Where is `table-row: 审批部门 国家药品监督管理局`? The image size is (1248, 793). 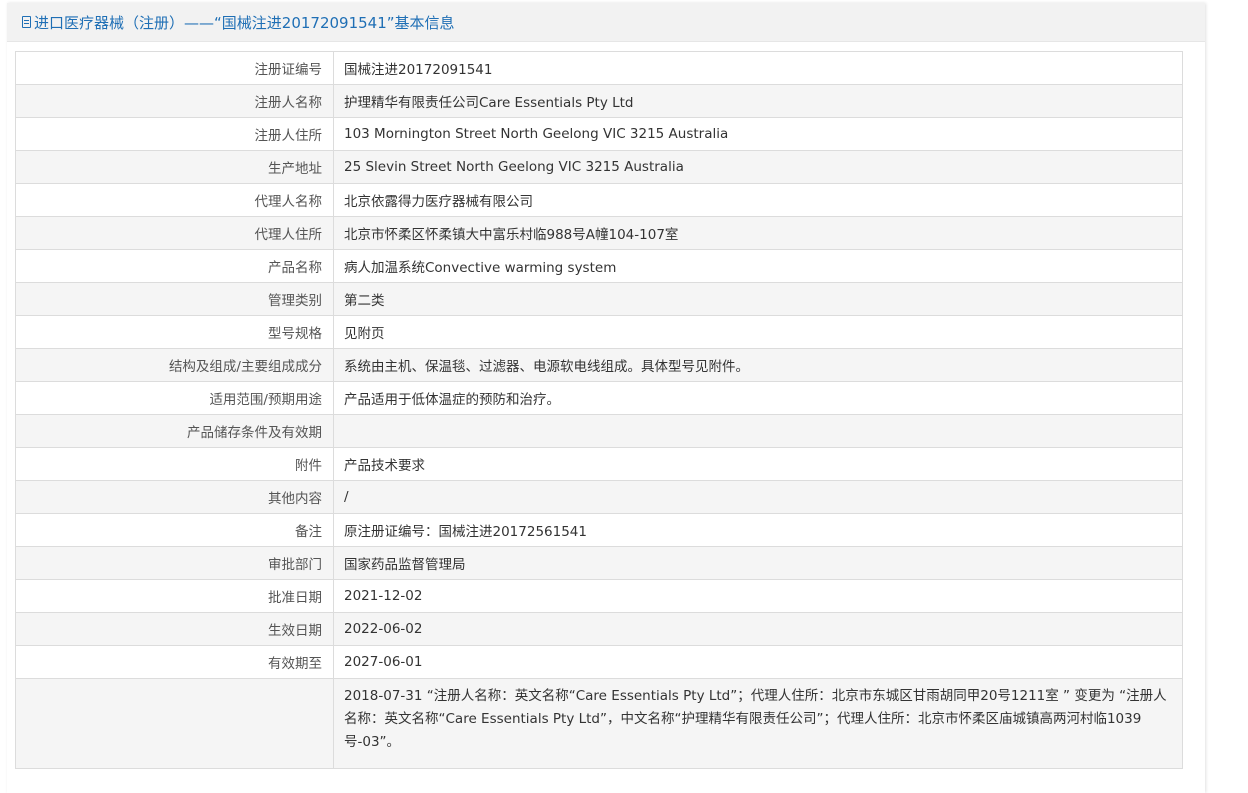 table-row: 审批部门 国家药品监督管理局 is located at coordinates (599, 563).